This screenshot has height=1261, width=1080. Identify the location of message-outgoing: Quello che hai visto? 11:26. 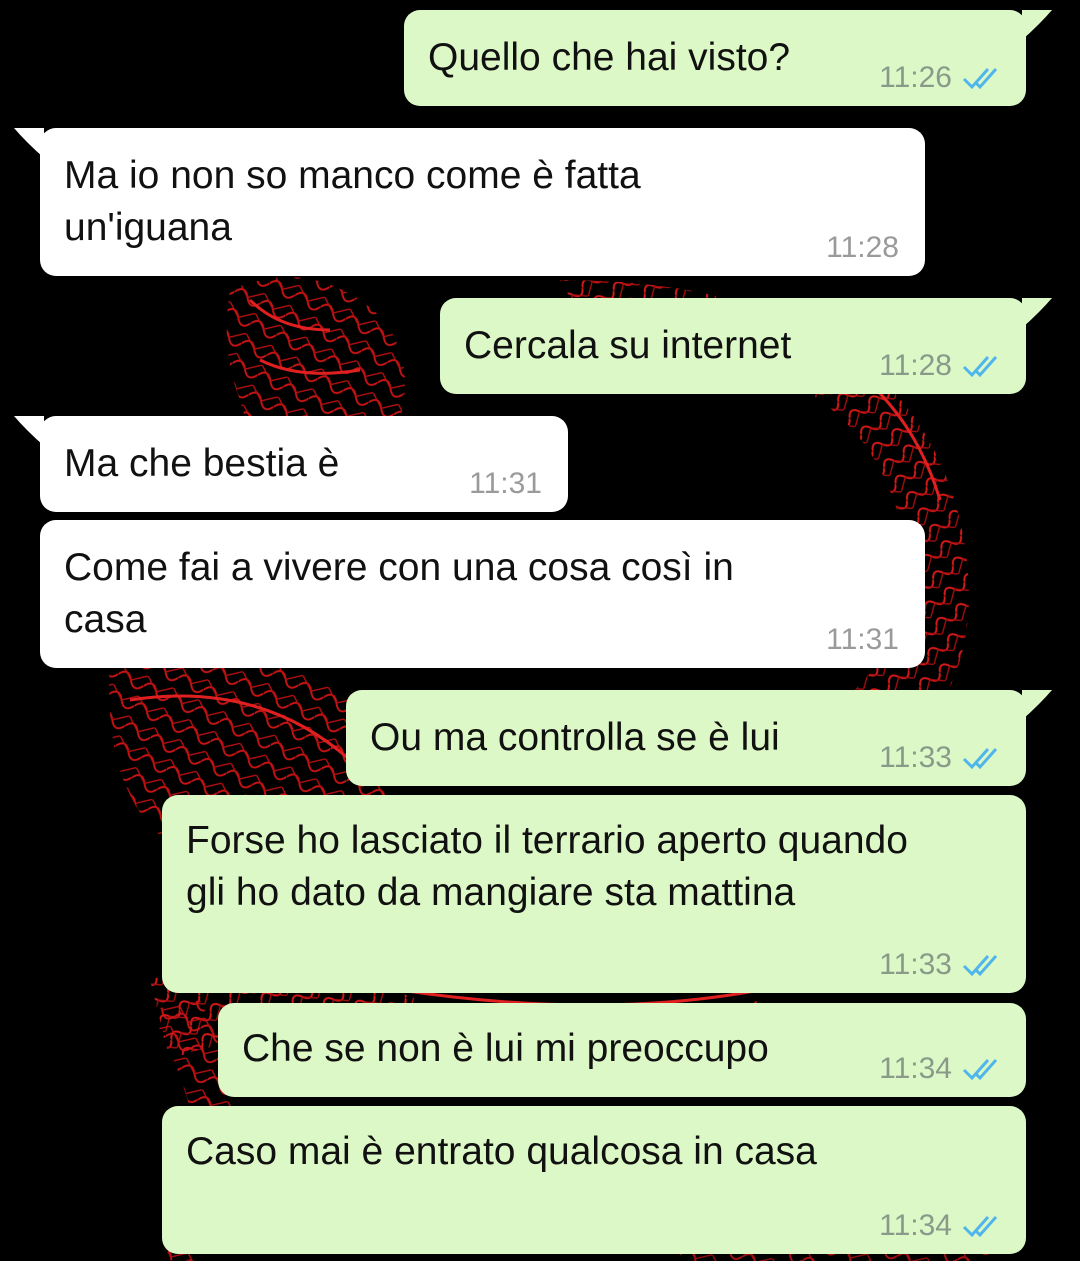
(728, 58).